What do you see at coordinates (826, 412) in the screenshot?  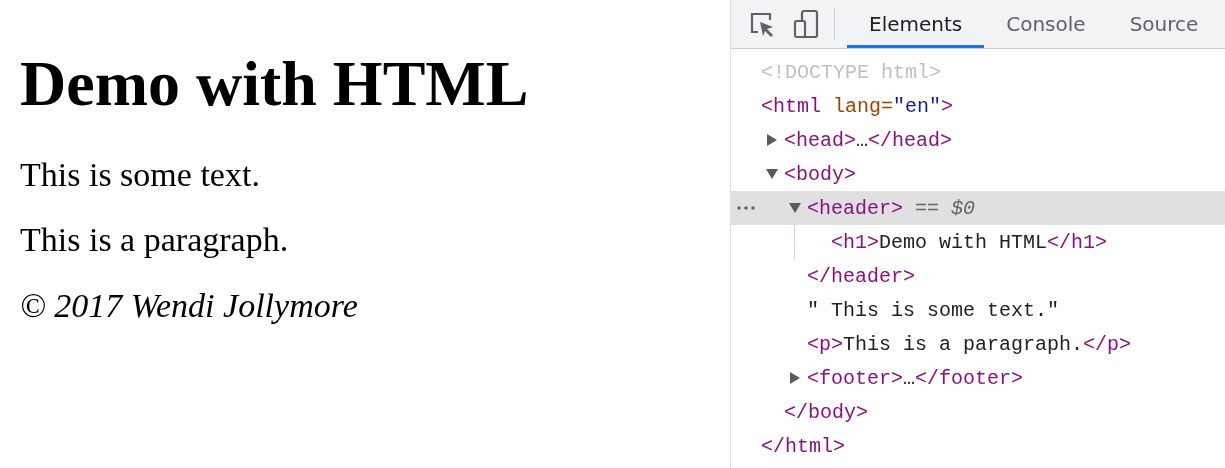 I see `dom-node-line: </body>` at bounding box center [826, 412].